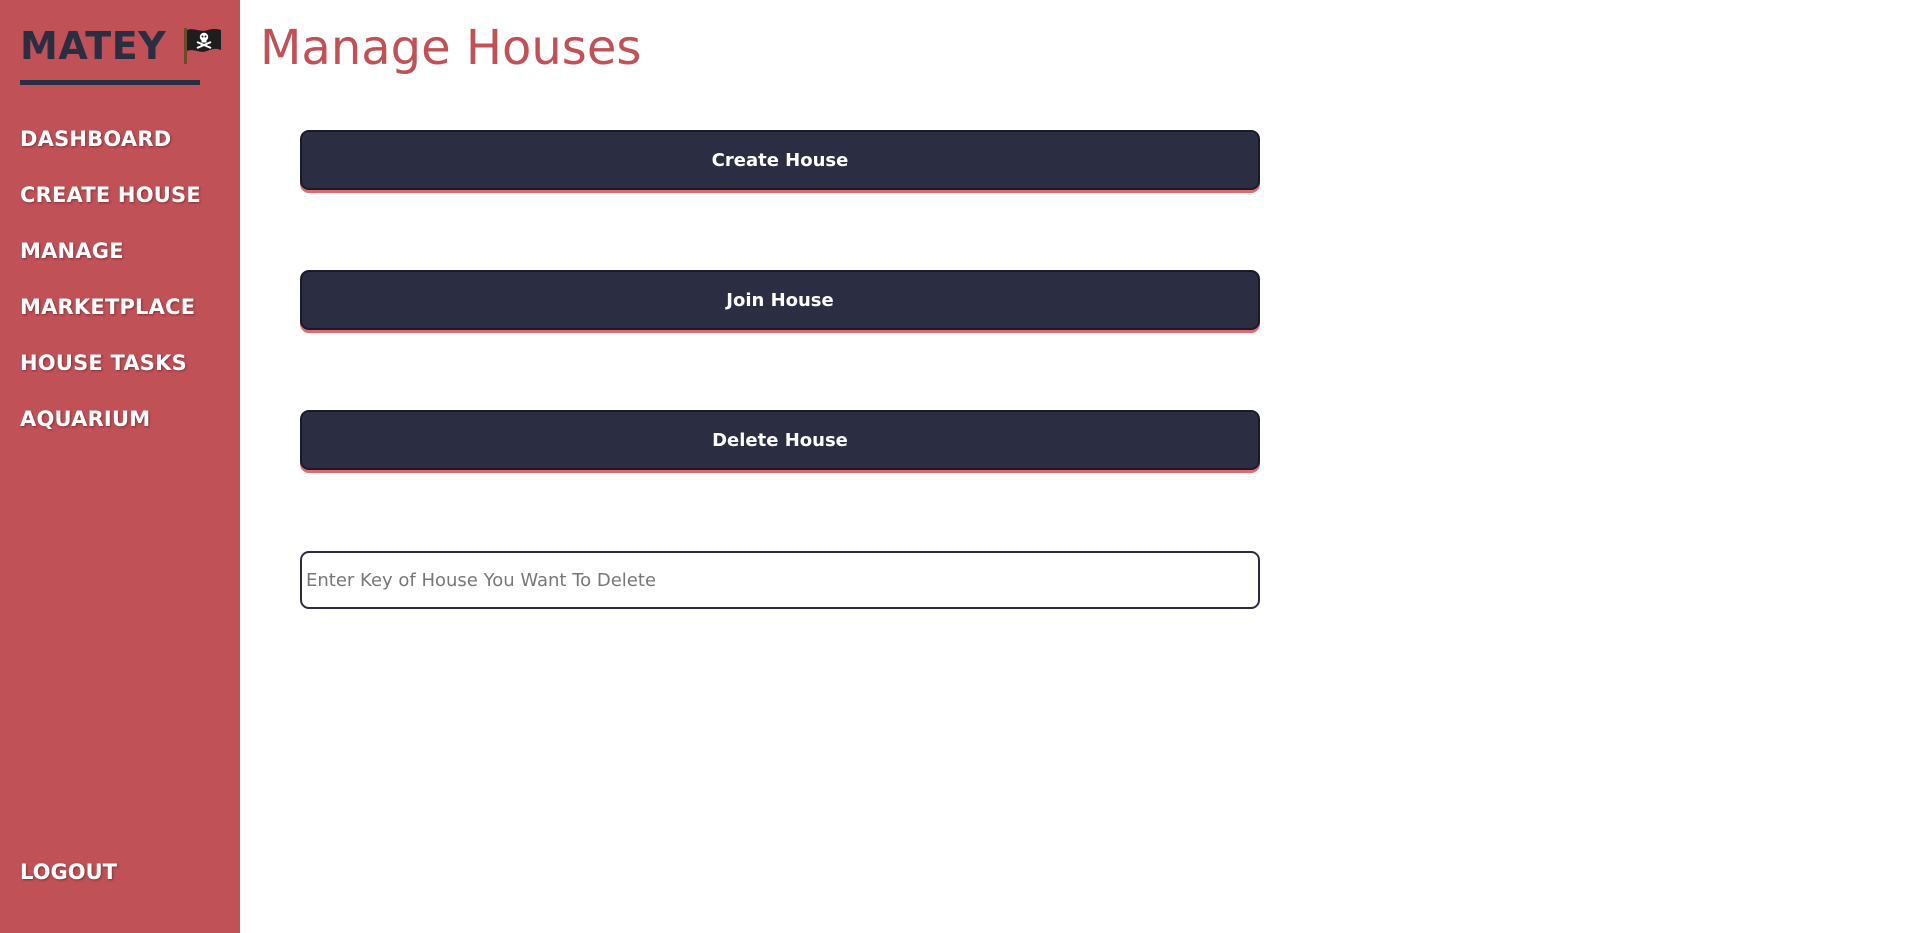 The image size is (1920, 933). I want to click on sidebar-item-marketplace: MARKETPLACE, so click(110, 318).